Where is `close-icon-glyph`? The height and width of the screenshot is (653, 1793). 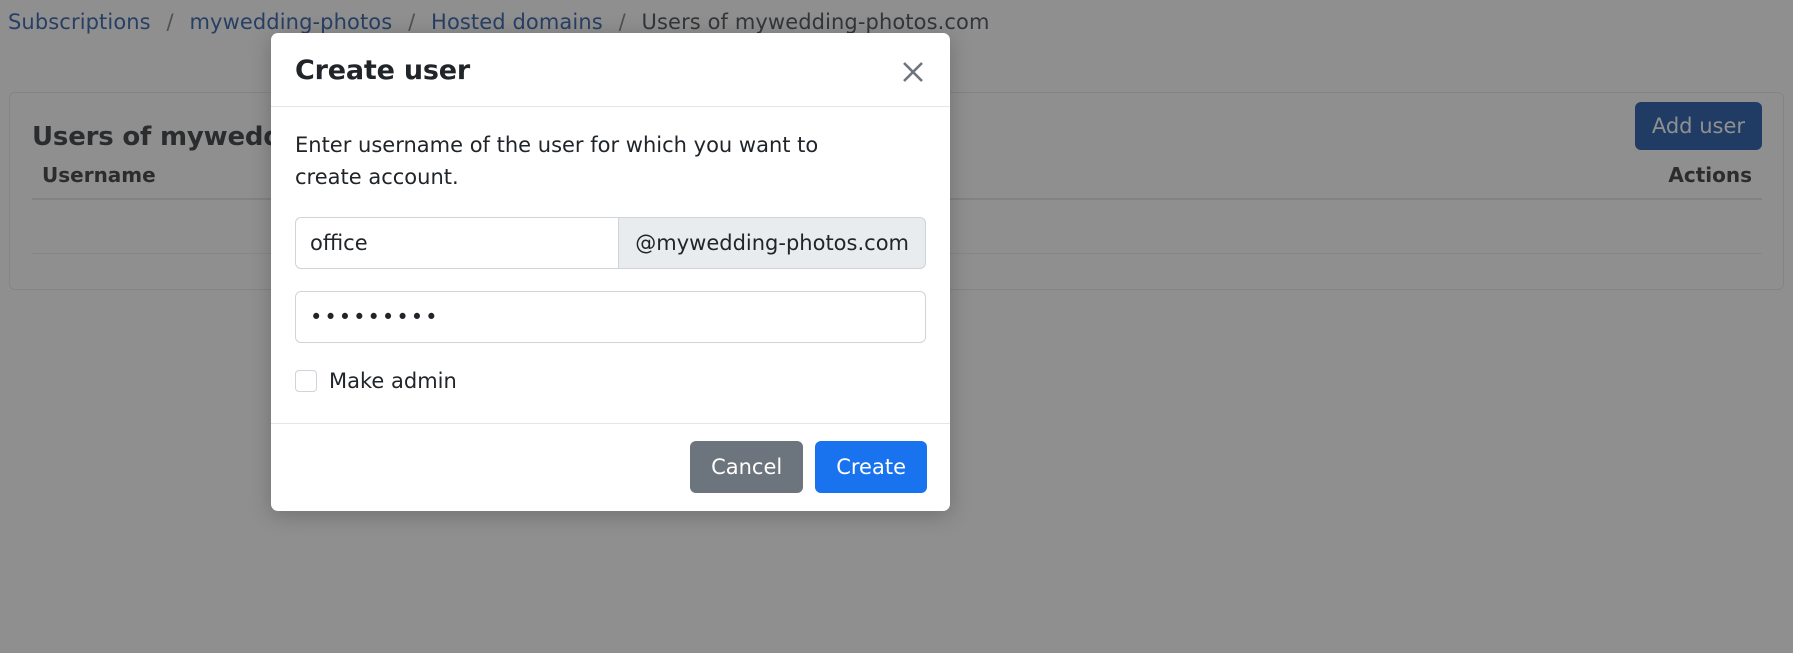
close-icon-glyph is located at coordinates (913, 72).